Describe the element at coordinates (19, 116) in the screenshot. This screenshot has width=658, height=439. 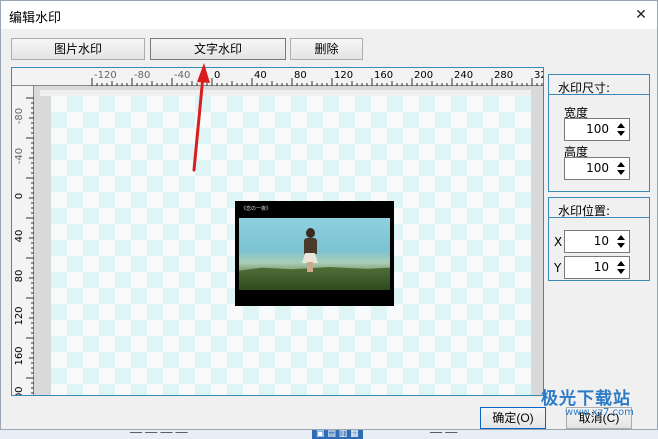
I see `ruler-left-label: -80` at that location.